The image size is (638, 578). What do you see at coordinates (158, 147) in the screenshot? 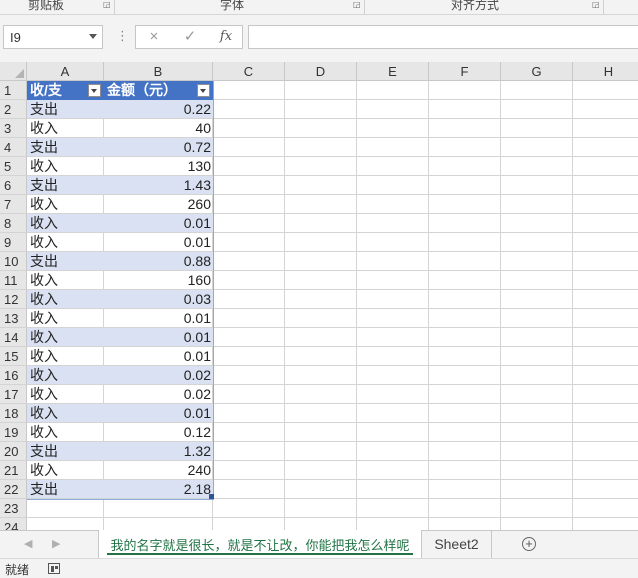
I see `cell-amount: 0.72` at bounding box center [158, 147].